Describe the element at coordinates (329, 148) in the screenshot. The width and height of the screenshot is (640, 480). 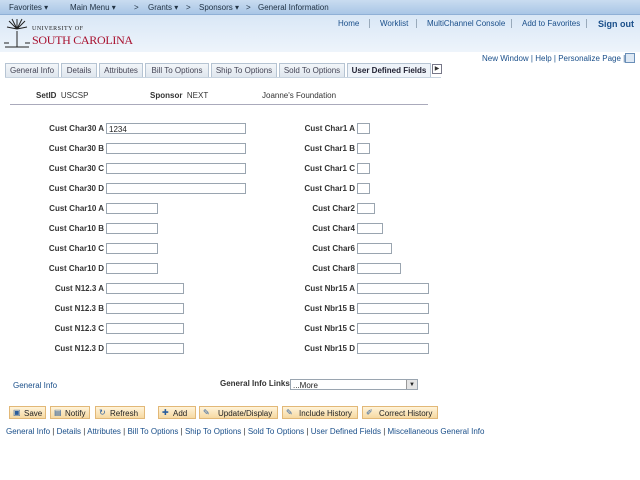
I see `field-label: Cust Char1 B` at that location.